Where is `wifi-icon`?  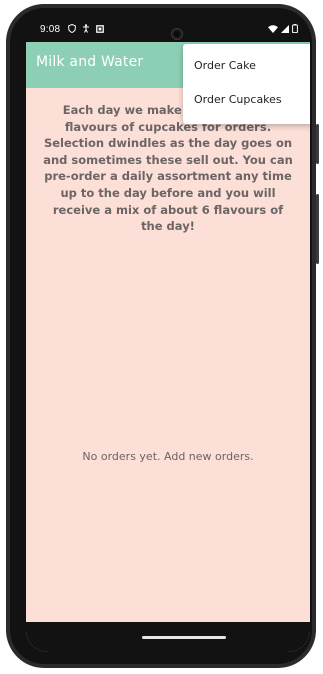
wifi-icon is located at coordinates (273, 30).